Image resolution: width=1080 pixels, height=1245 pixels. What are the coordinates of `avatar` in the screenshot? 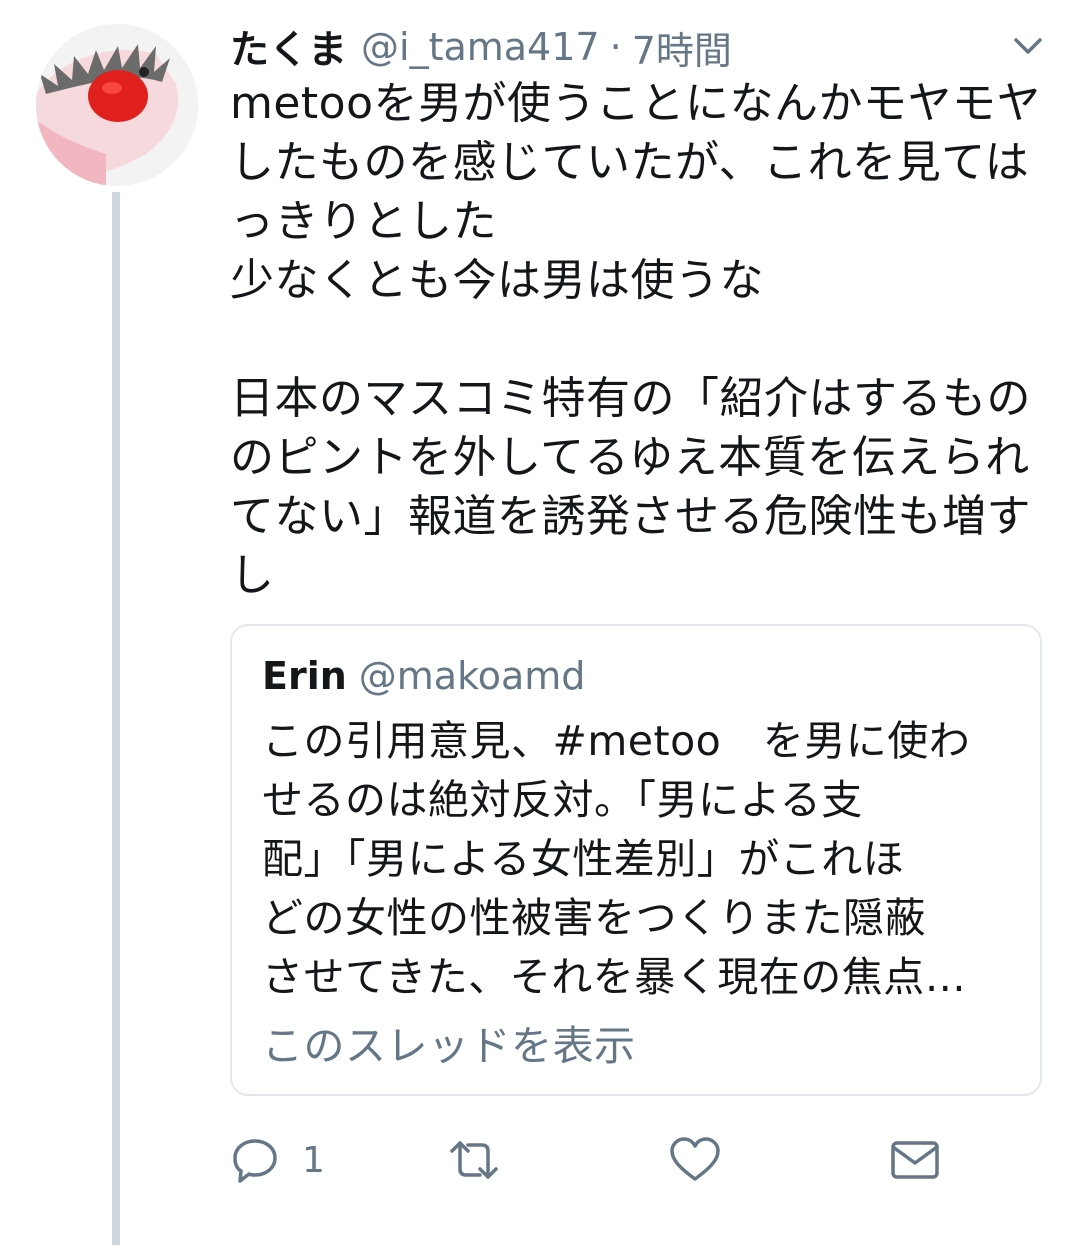 It's located at (117, 105).